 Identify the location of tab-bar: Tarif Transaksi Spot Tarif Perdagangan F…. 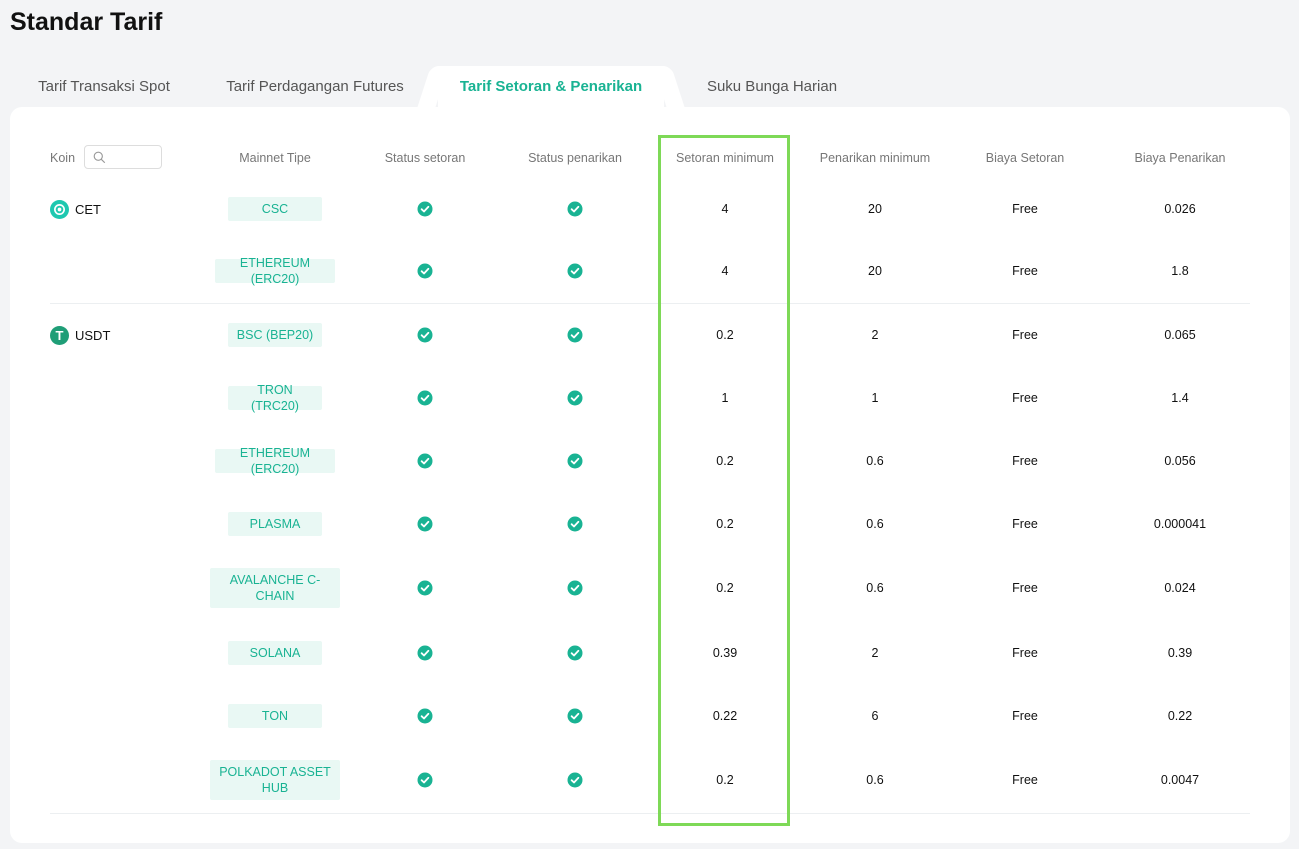
(650, 87).